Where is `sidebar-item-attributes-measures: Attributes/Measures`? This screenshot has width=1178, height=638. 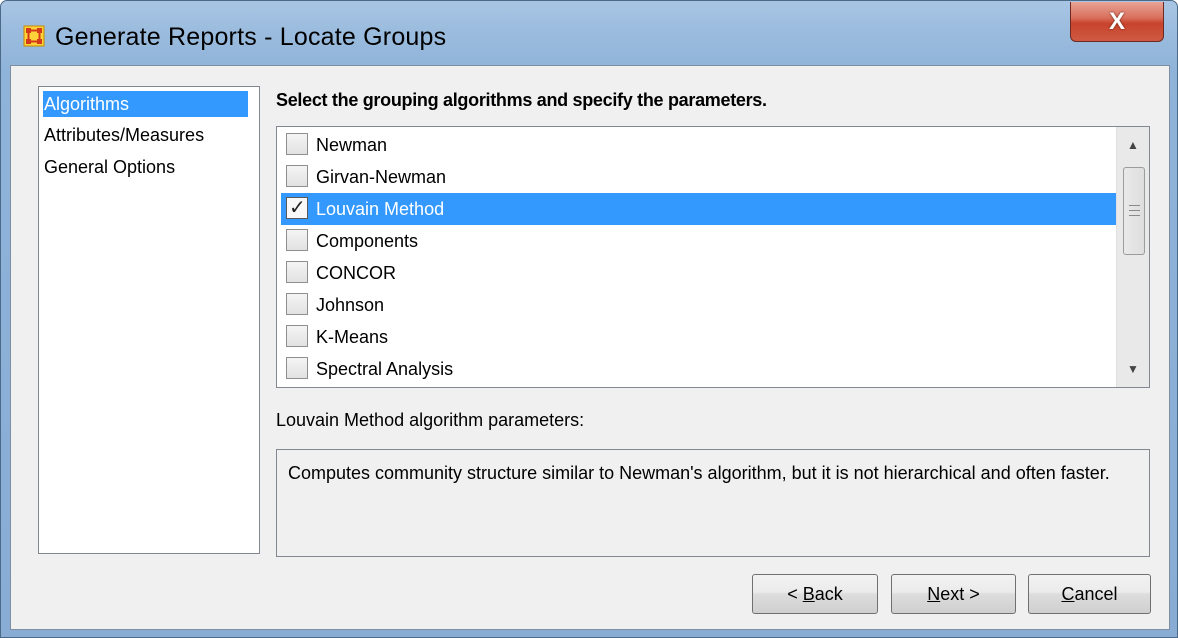 sidebar-item-attributes-measures: Attributes/Measures is located at coordinates (123, 135).